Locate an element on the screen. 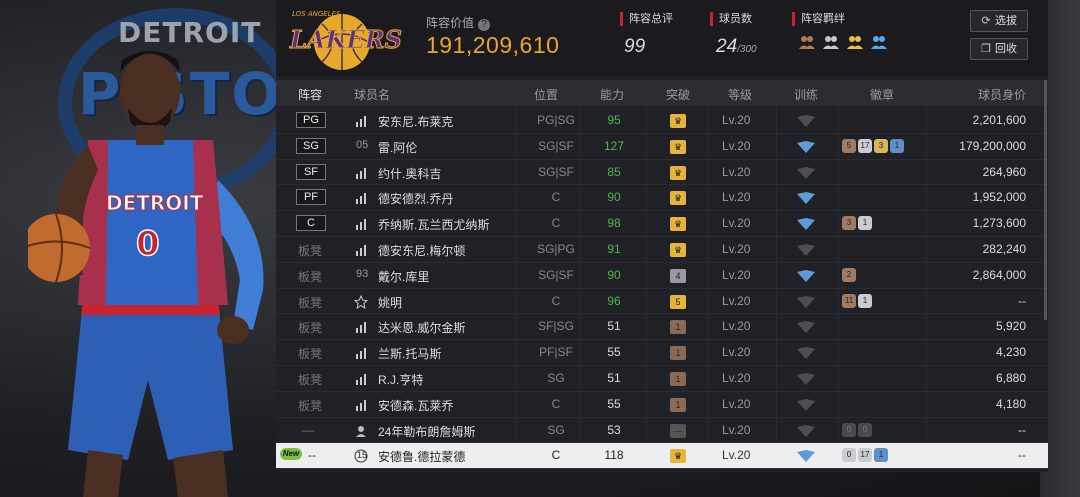 This screenshot has width=1080, height=497. lineup-position: PG is located at coordinates (311, 120).